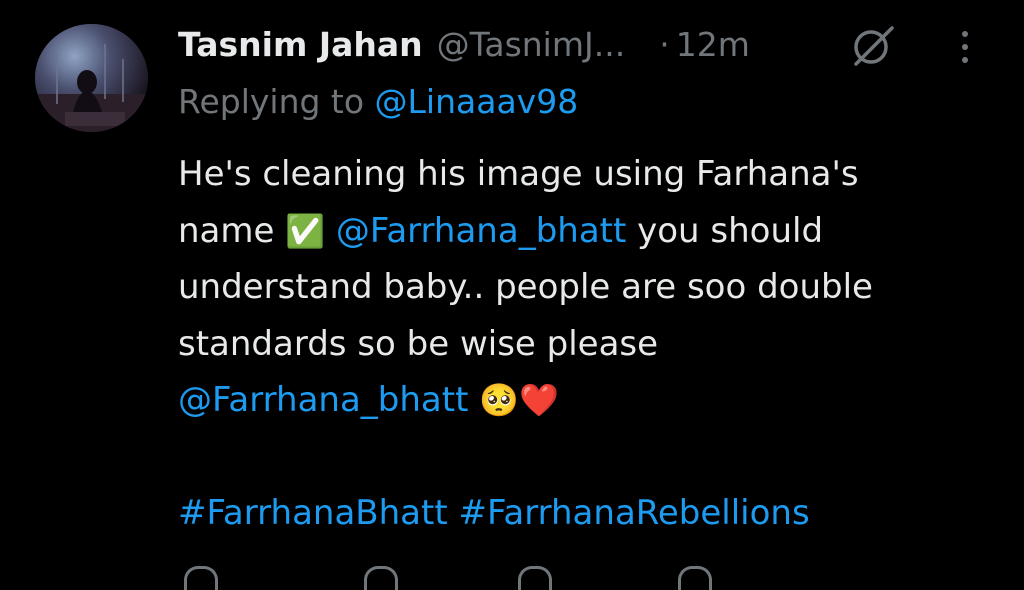 The image size is (1024, 590). Describe the element at coordinates (276, 101) in the screenshot. I see `replying-to-label: Replying to` at that location.